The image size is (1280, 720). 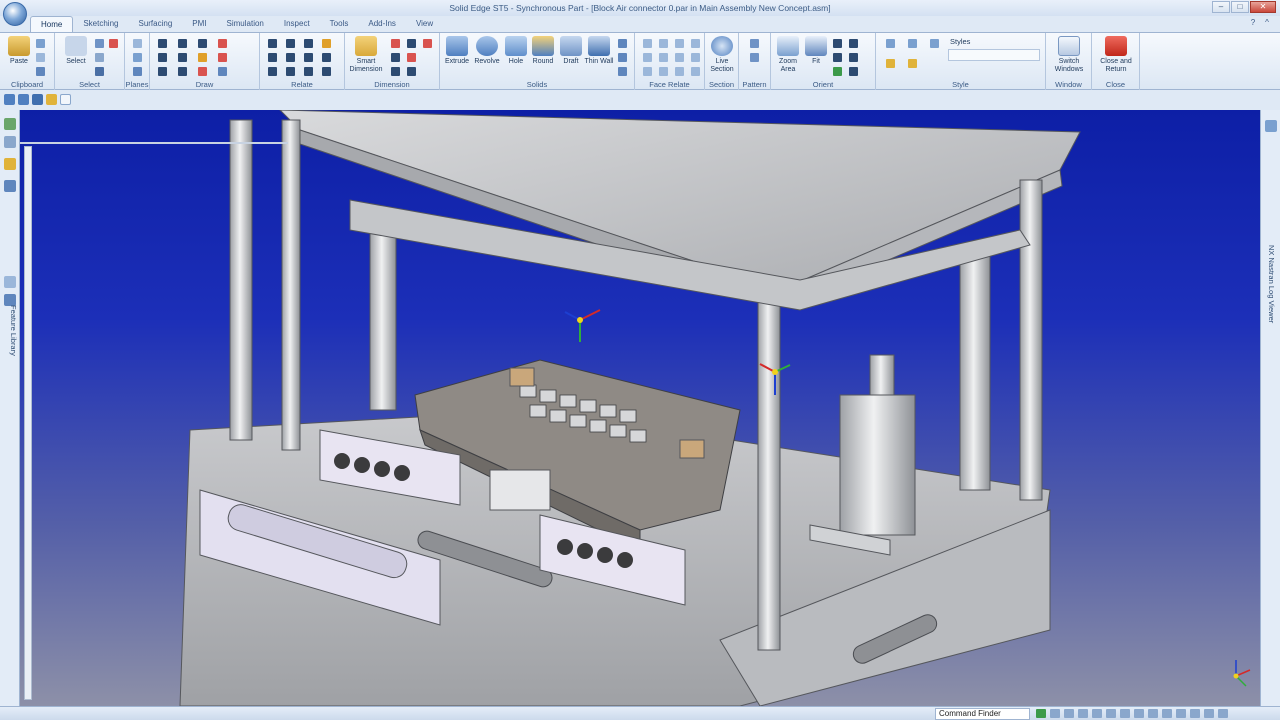 I want to click on lock-icon, so click(x=326, y=43).